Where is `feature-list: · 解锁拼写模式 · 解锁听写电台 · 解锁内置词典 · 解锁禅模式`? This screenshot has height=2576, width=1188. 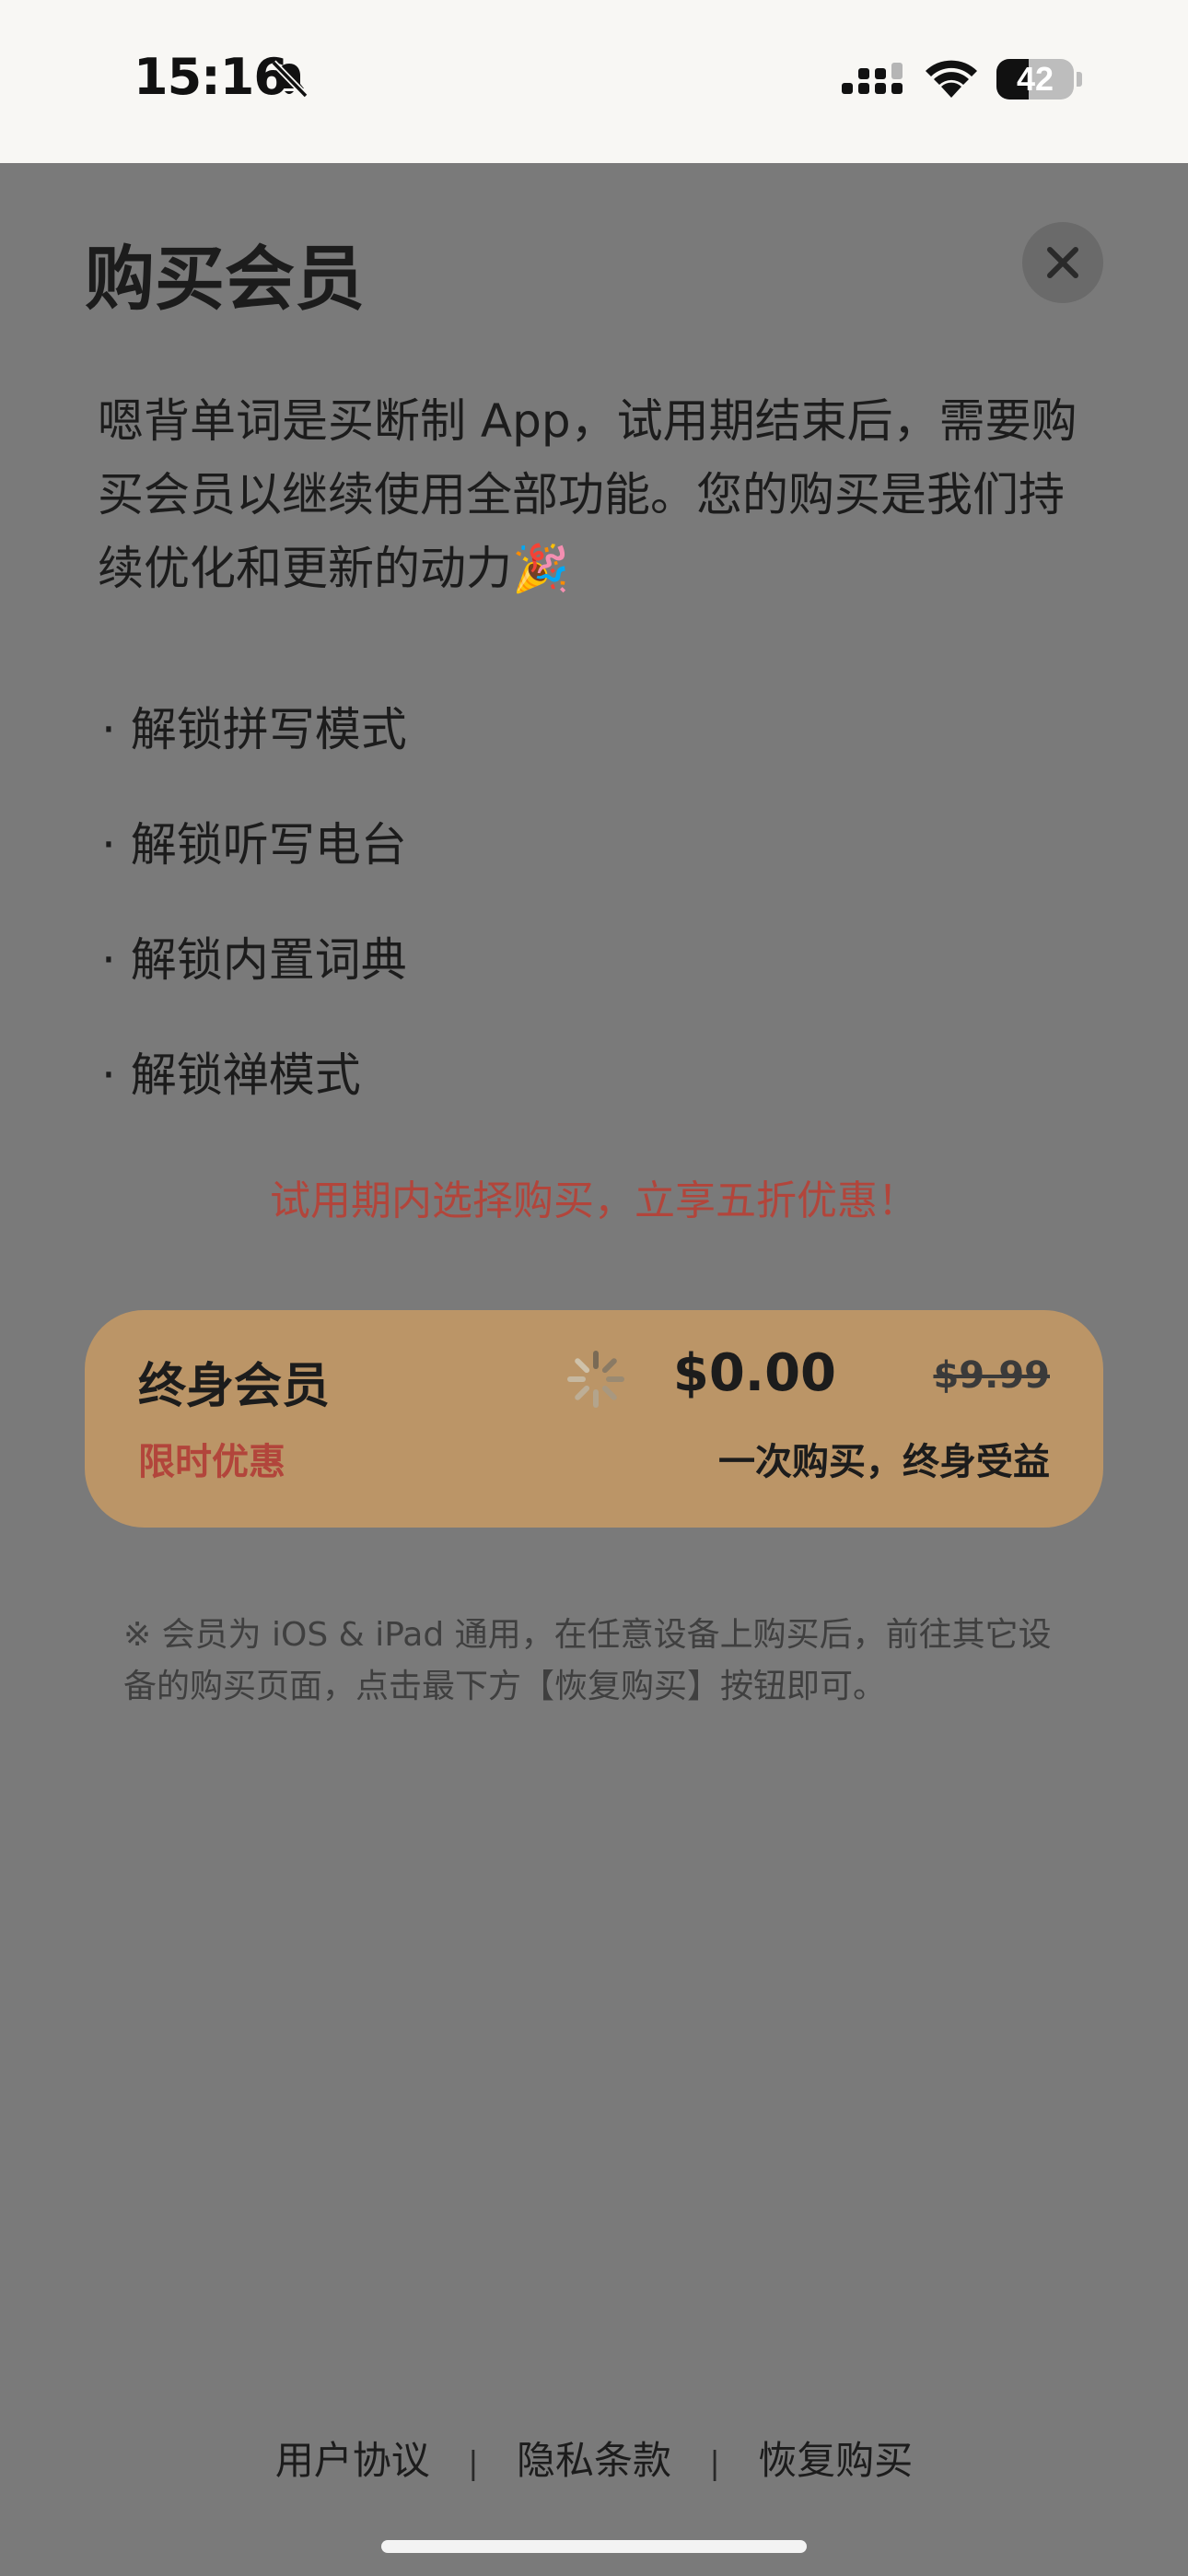 feature-list: · 解锁拼写模式 · 解锁听写电台 · 解锁内置词典 · 解锁禅模式 is located at coordinates (254, 909).